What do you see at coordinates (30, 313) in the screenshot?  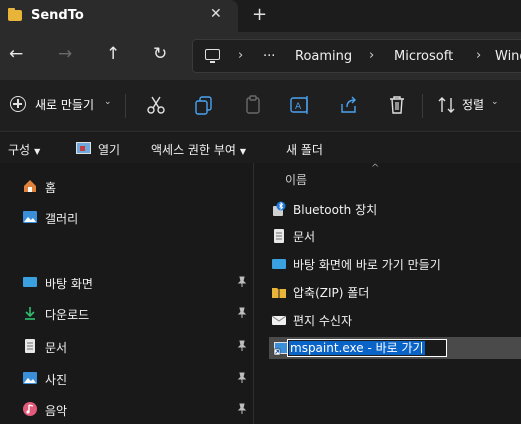 I see `download-icon` at bounding box center [30, 313].